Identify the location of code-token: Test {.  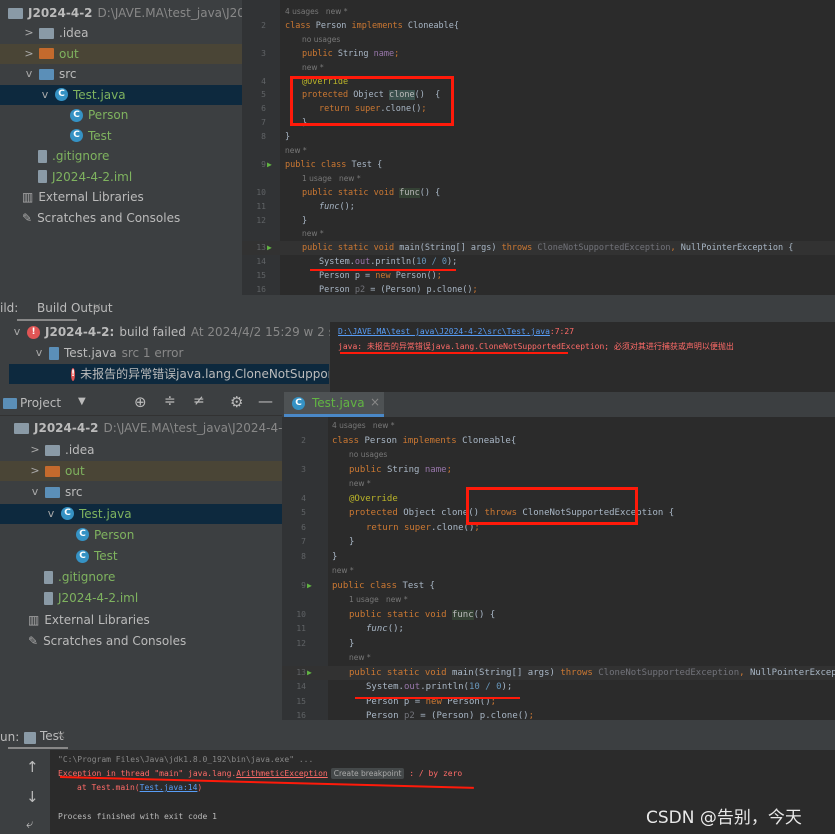
(418, 585).